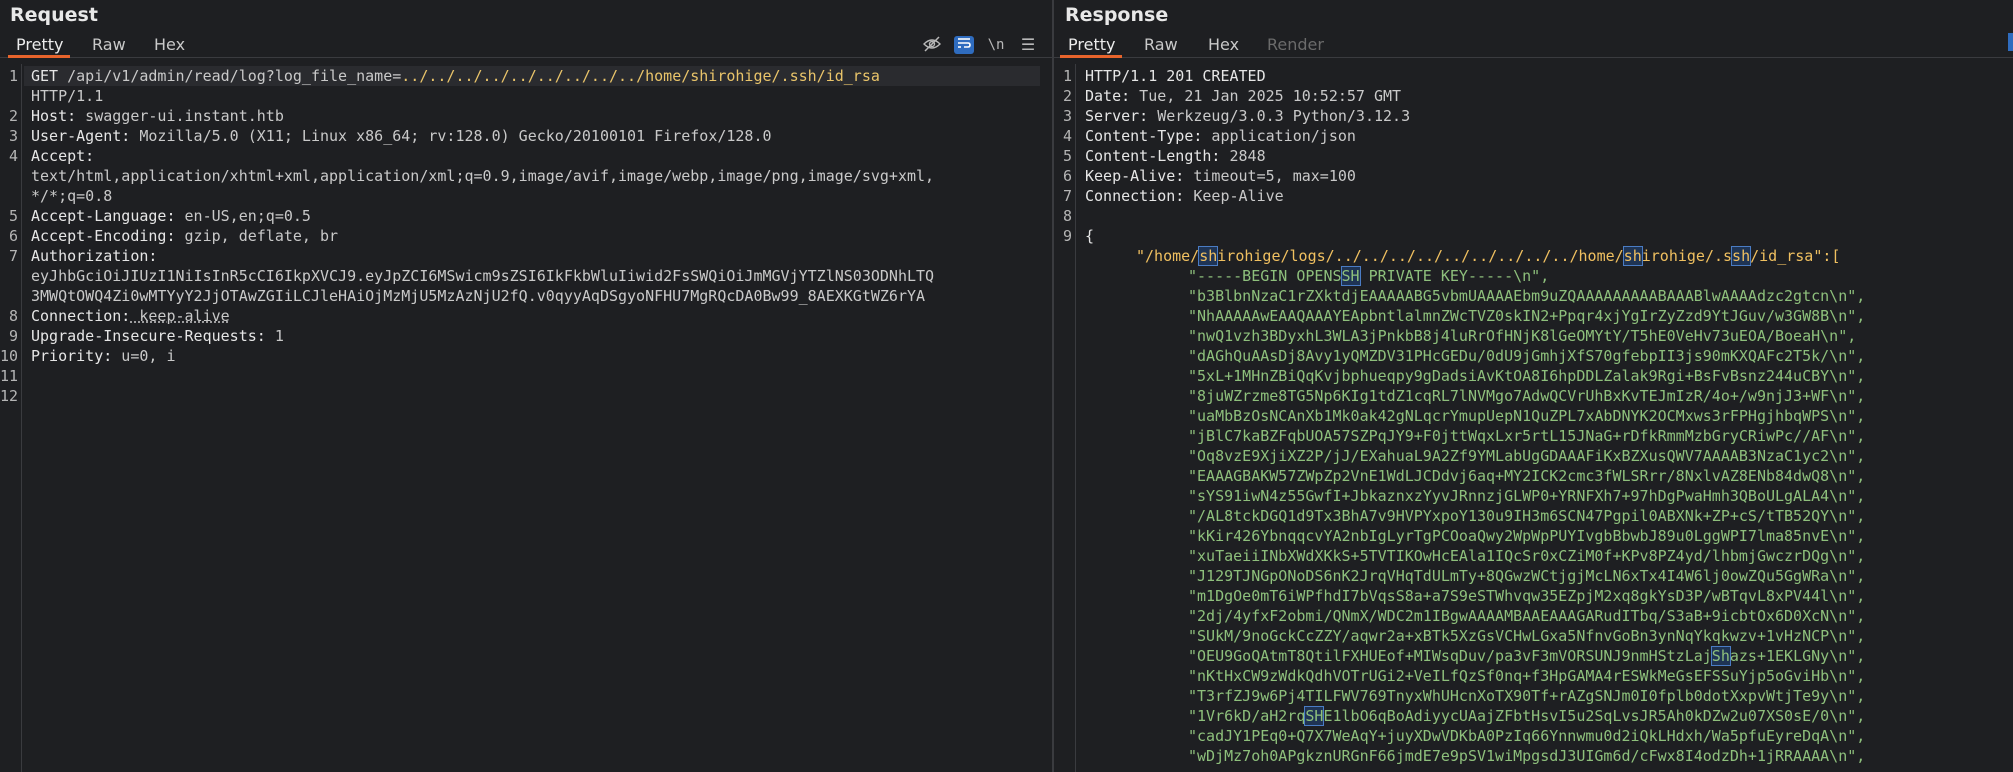 The height and width of the screenshot is (772, 2013). Describe the element at coordinates (1067, 96) in the screenshot. I see `line-number: 2` at that location.